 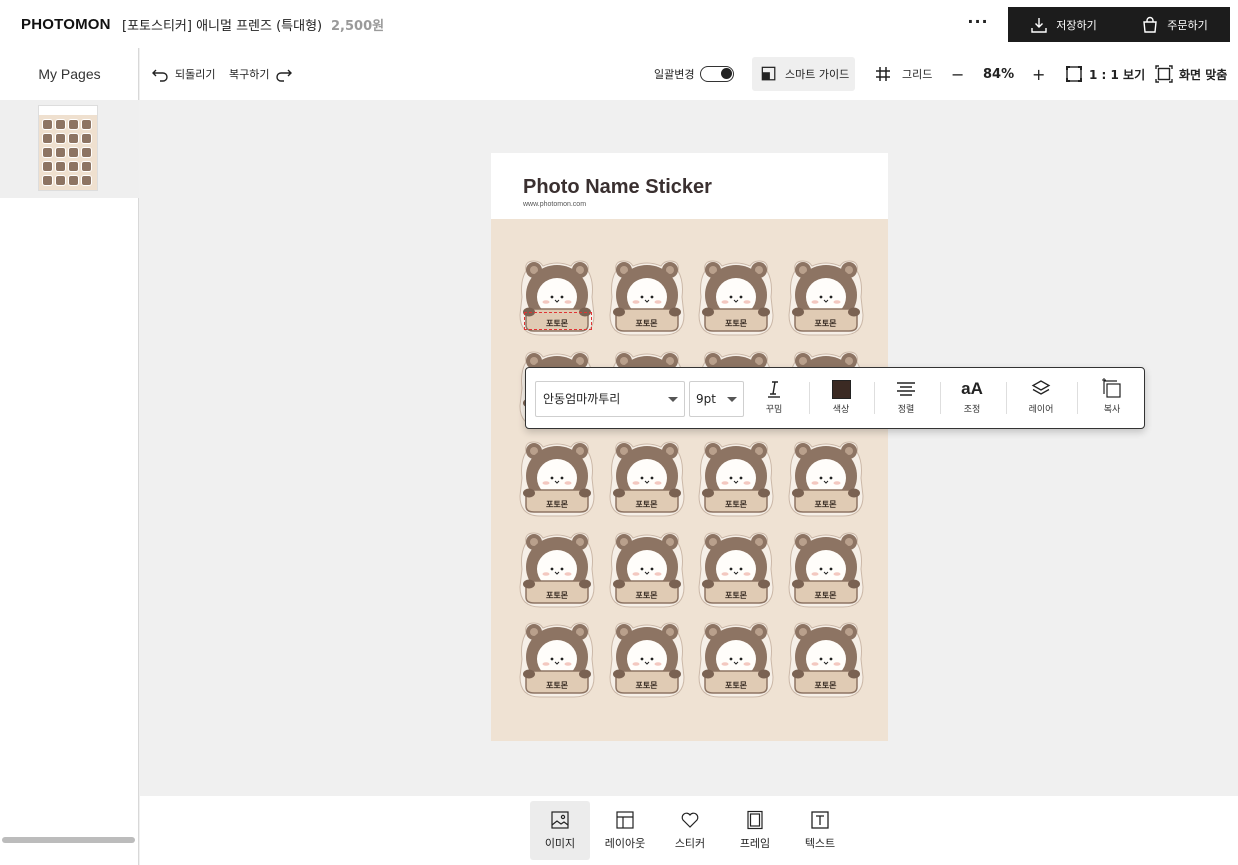 I want to click on grid-button: 그리드, so click(x=903, y=74).